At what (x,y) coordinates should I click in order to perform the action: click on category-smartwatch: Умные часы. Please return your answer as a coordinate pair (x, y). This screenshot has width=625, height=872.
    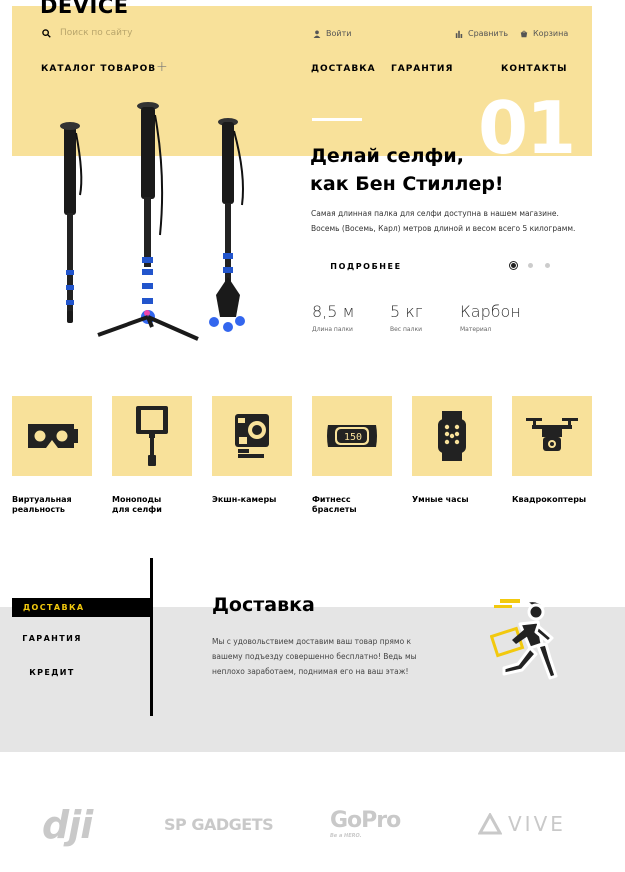
    Looking at the image, I should click on (452, 455).